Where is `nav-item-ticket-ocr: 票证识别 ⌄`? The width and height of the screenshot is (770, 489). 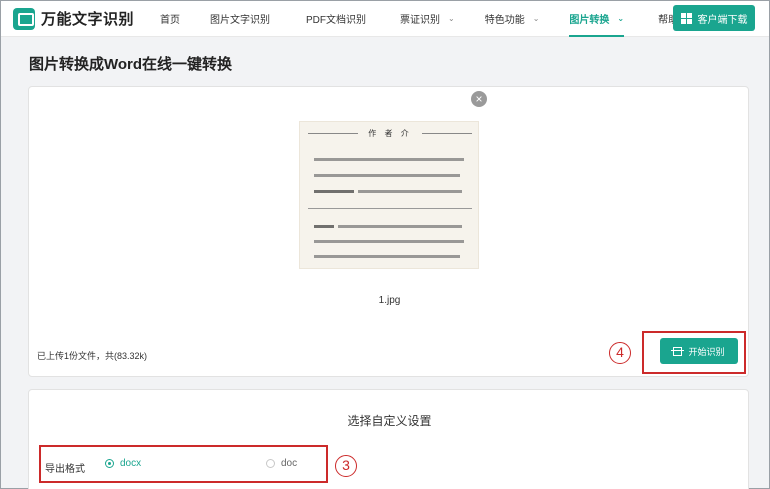
nav-item-ticket-ocr: 票证识别 ⌄ is located at coordinates (427, 19).